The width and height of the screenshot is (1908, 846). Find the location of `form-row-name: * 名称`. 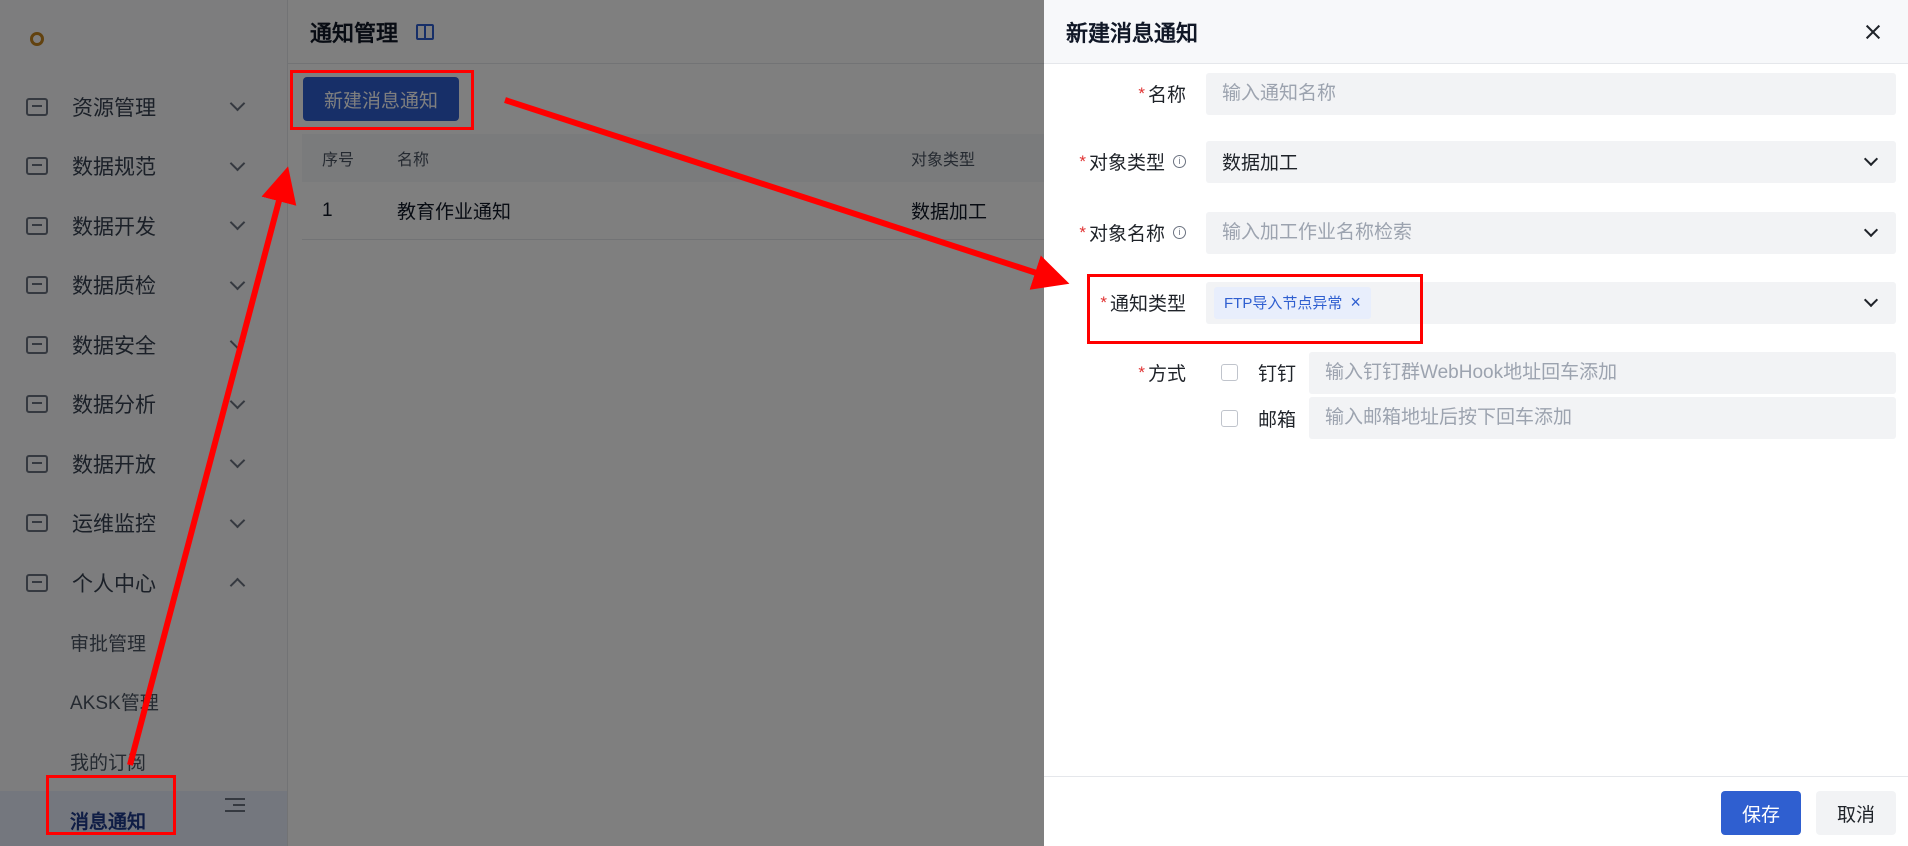

form-row-name: * 名称 is located at coordinates (1476, 93).